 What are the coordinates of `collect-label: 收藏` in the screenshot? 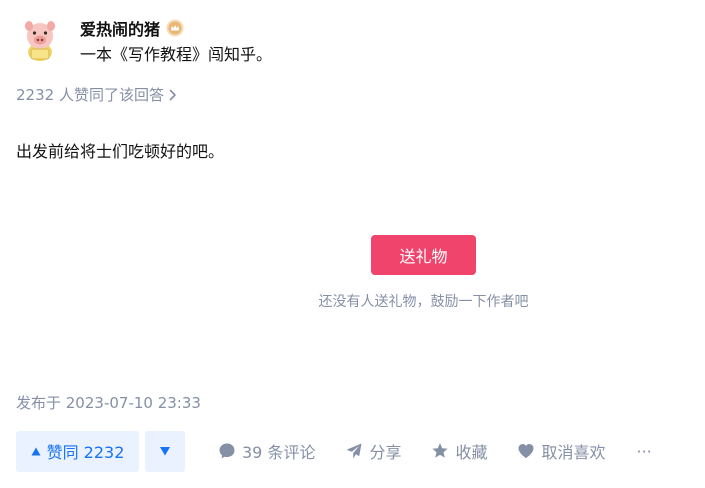 It's located at (471, 452).